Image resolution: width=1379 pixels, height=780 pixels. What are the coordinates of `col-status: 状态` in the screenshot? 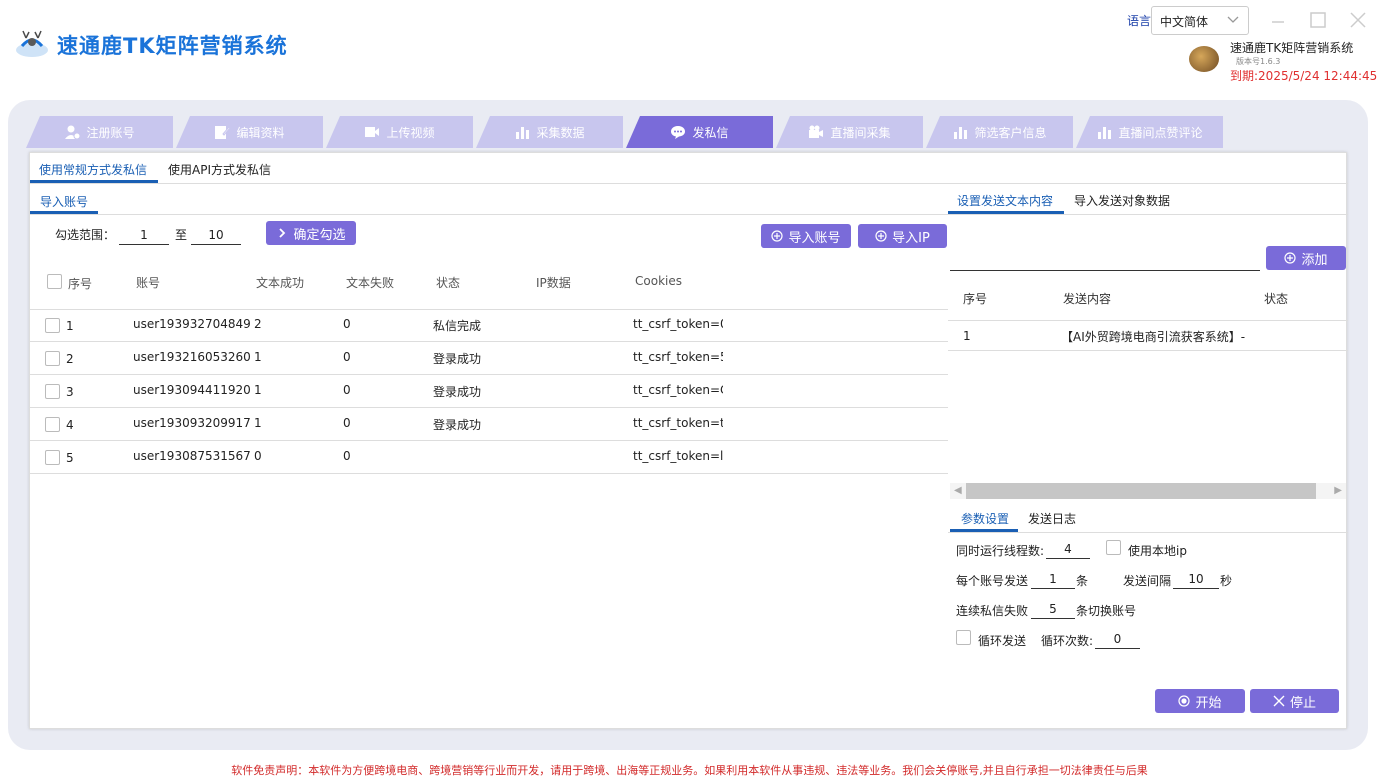 It's located at (1276, 299).